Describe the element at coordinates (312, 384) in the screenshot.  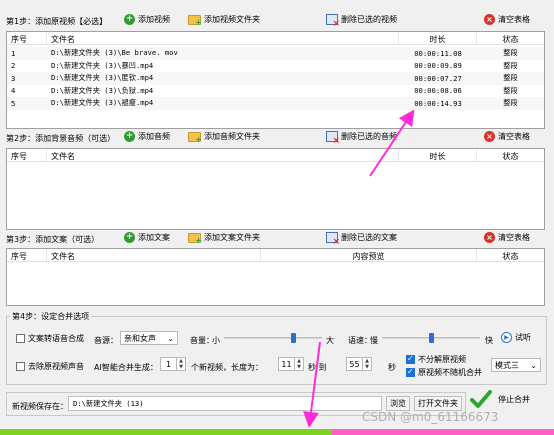
I see `annotation-arrow-down` at that location.